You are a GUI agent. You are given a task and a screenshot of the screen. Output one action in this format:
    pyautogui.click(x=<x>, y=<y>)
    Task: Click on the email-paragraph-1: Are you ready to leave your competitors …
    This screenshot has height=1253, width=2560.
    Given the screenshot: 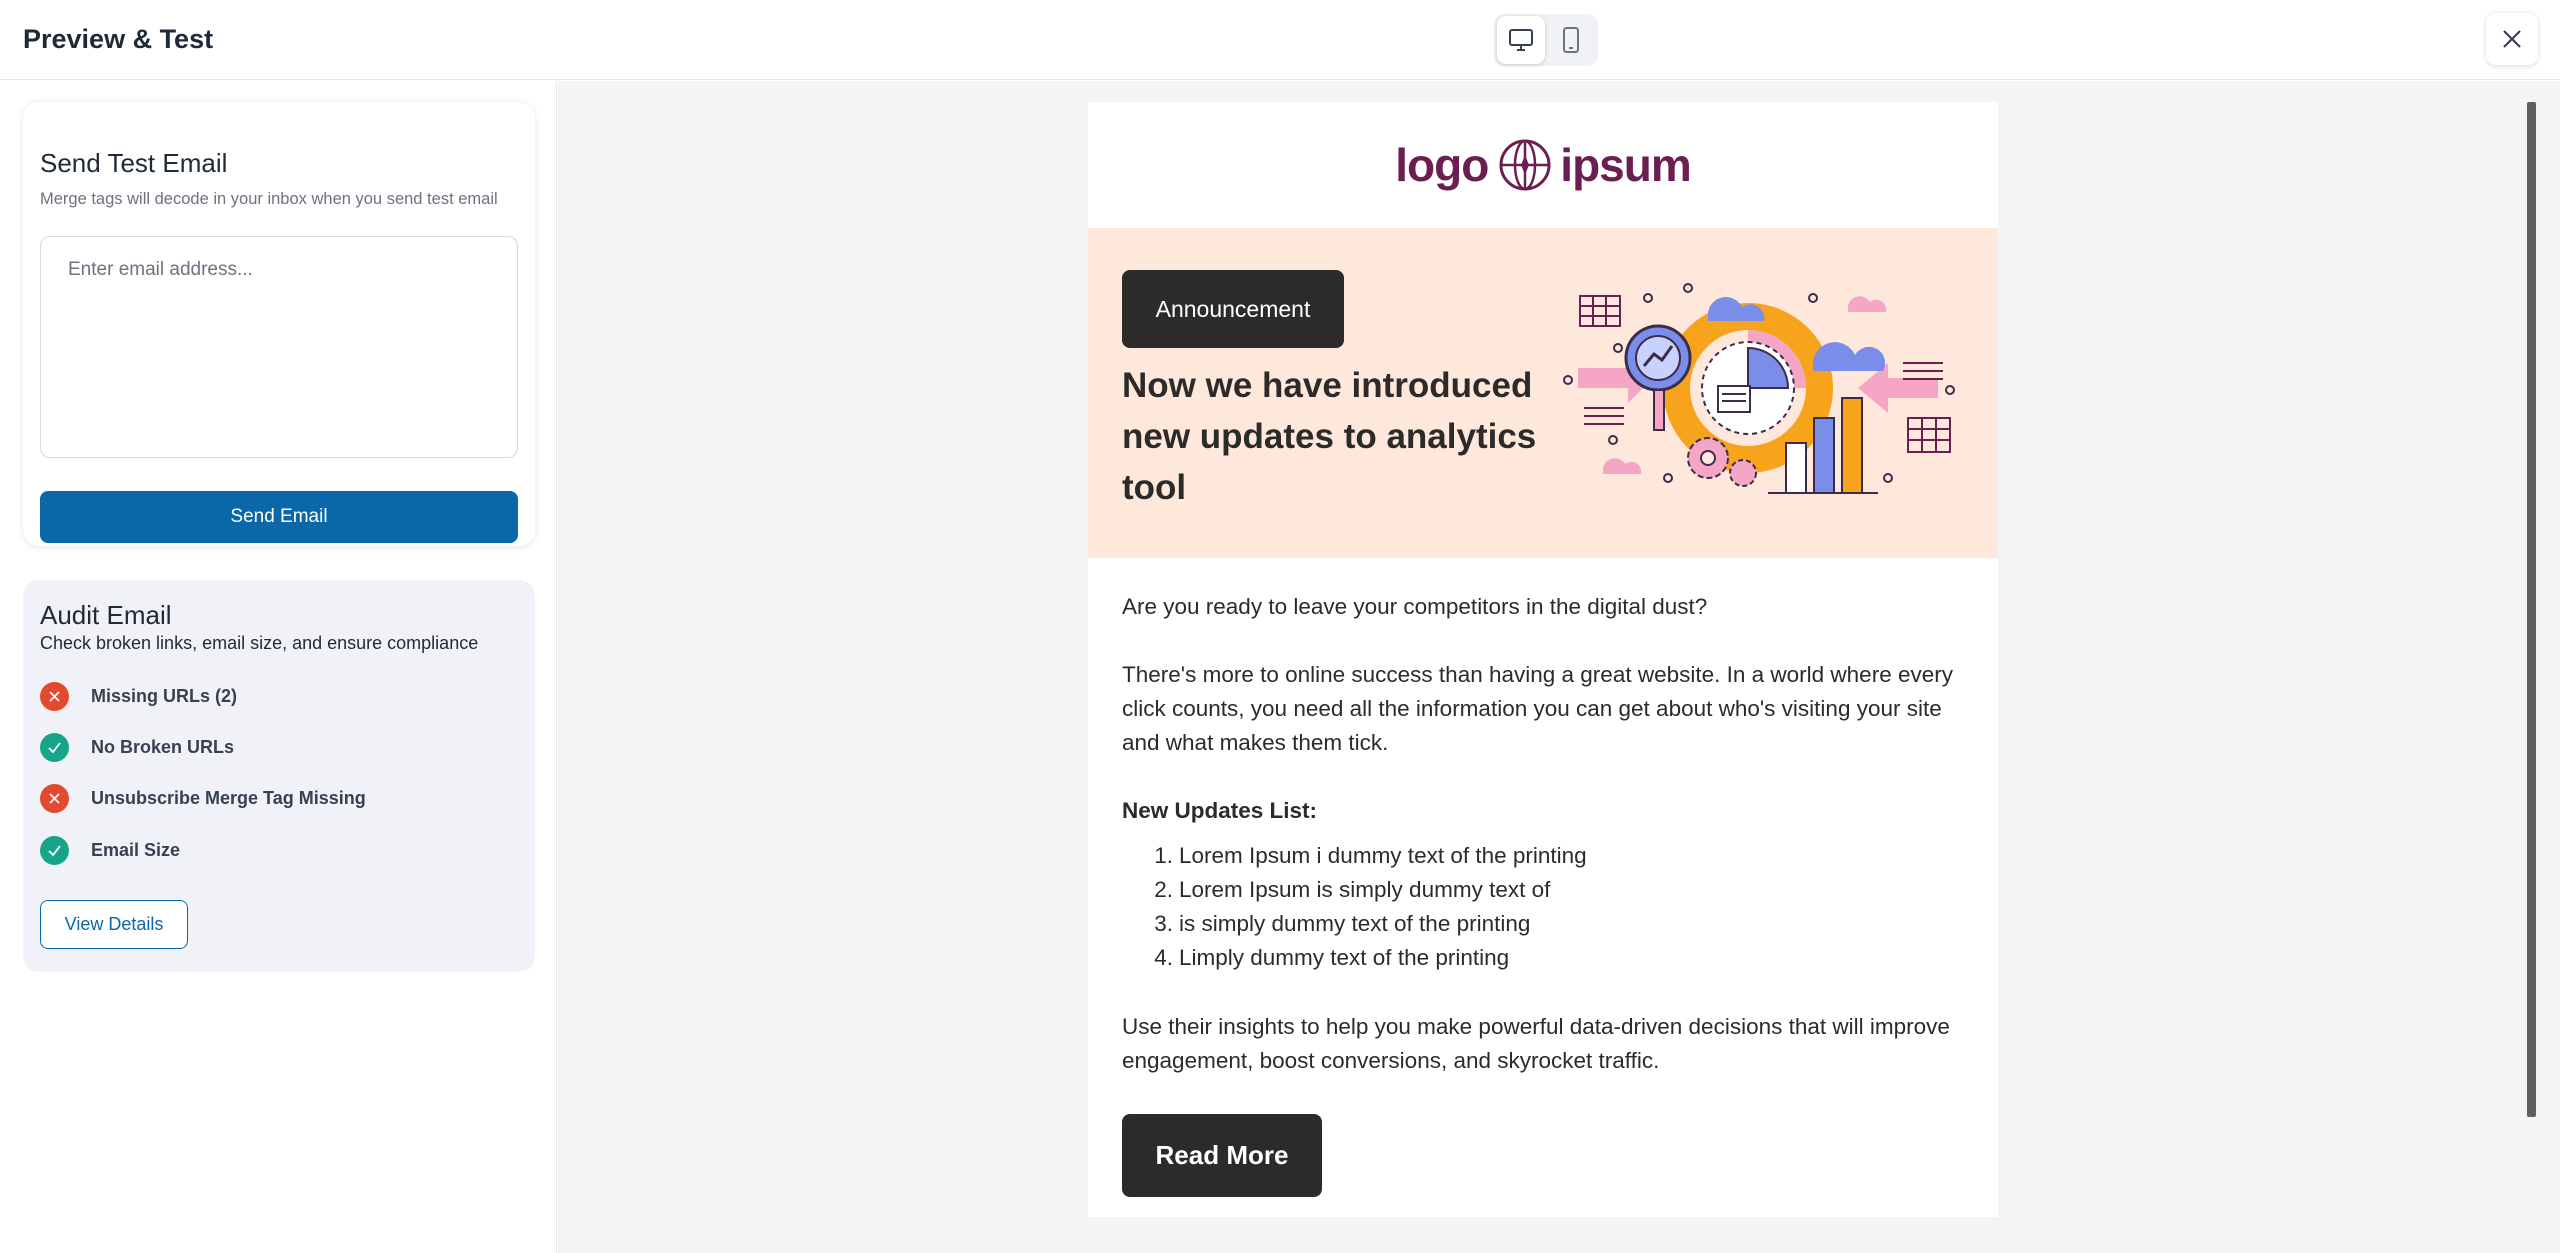 What is the action you would take?
    pyautogui.click(x=1415, y=606)
    